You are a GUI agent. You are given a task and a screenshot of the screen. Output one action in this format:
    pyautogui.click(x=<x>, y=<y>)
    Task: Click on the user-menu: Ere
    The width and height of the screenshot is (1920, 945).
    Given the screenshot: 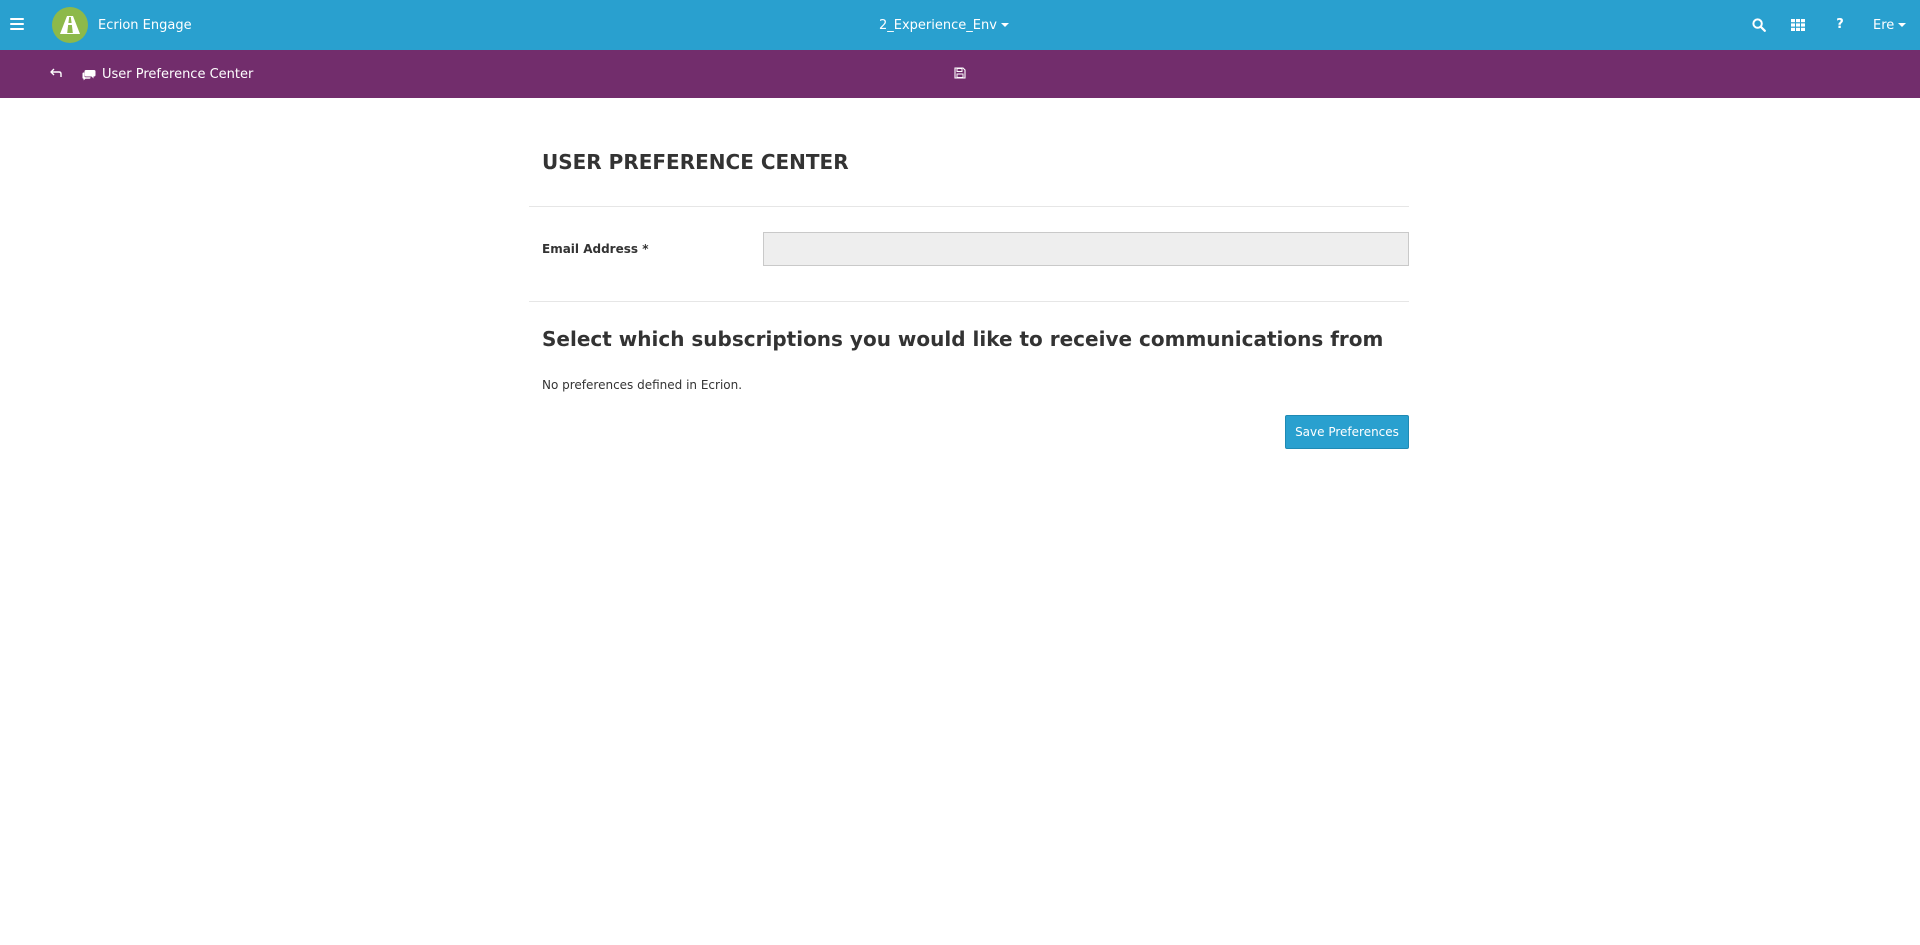 What is the action you would take?
    pyautogui.click(x=1890, y=25)
    